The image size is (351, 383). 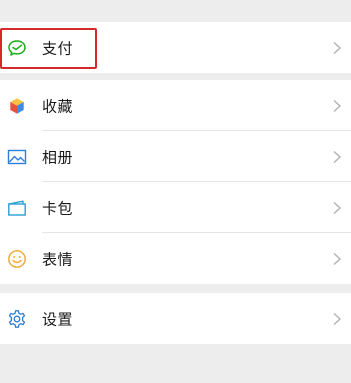 What do you see at coordinates (58, 157) in the screenshot?
I see `menu-item-label: 相册` at bounding box center [58, 157].